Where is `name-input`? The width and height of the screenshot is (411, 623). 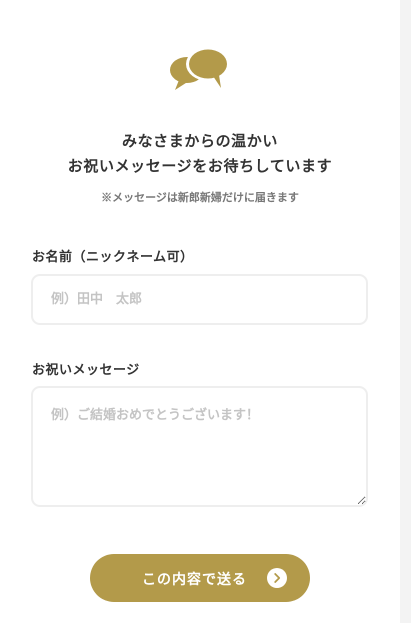
name-input is located at coordinates (199, 299).